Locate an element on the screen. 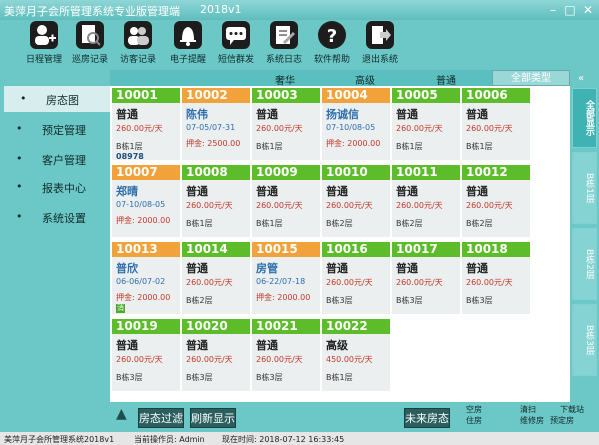 The image size is (599, 445). room-number: 10014 is located at coordinates (216, 249).